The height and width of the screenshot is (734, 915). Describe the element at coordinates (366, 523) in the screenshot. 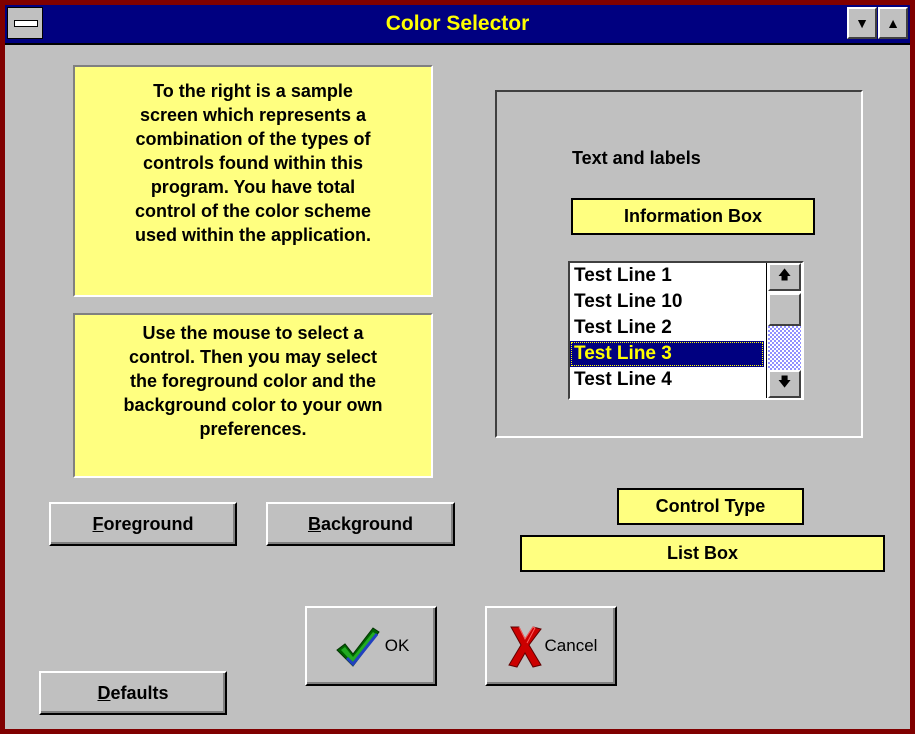

I see `background-label: ackground` at that location.